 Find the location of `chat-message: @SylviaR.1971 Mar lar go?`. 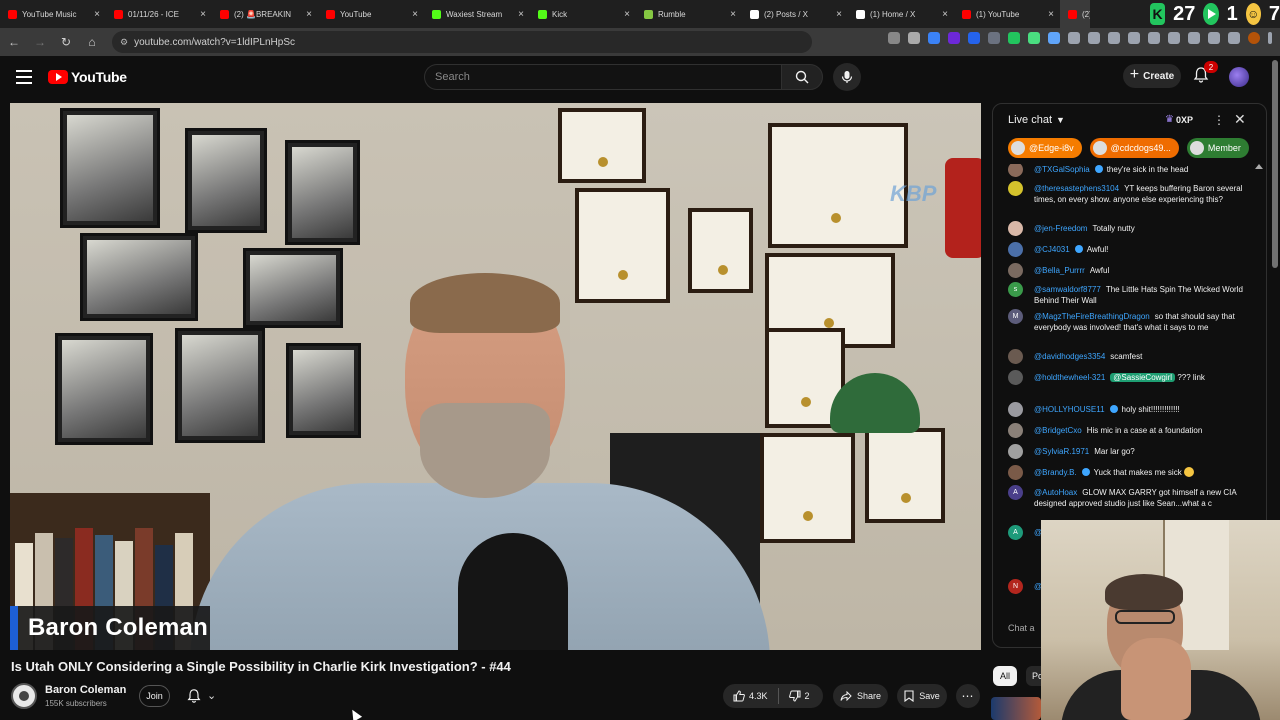

chat-message: @SylviaR.1971 Mar lar go? is located at coordinates (1129, 451).